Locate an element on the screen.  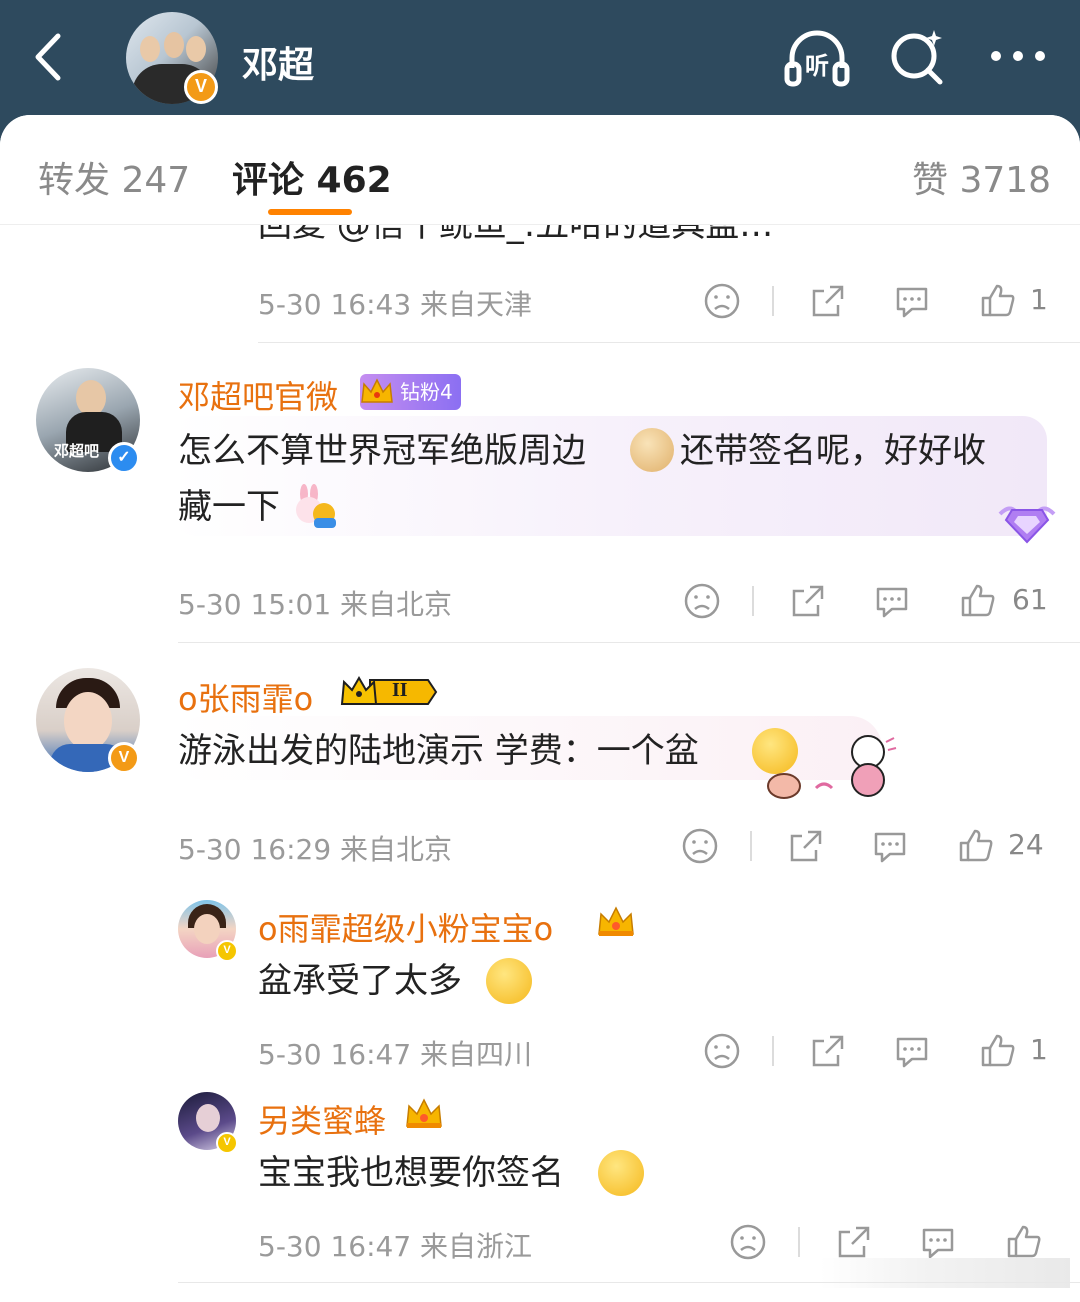
tab-likes: 赞 3718 is located at coordinates (981, 177).